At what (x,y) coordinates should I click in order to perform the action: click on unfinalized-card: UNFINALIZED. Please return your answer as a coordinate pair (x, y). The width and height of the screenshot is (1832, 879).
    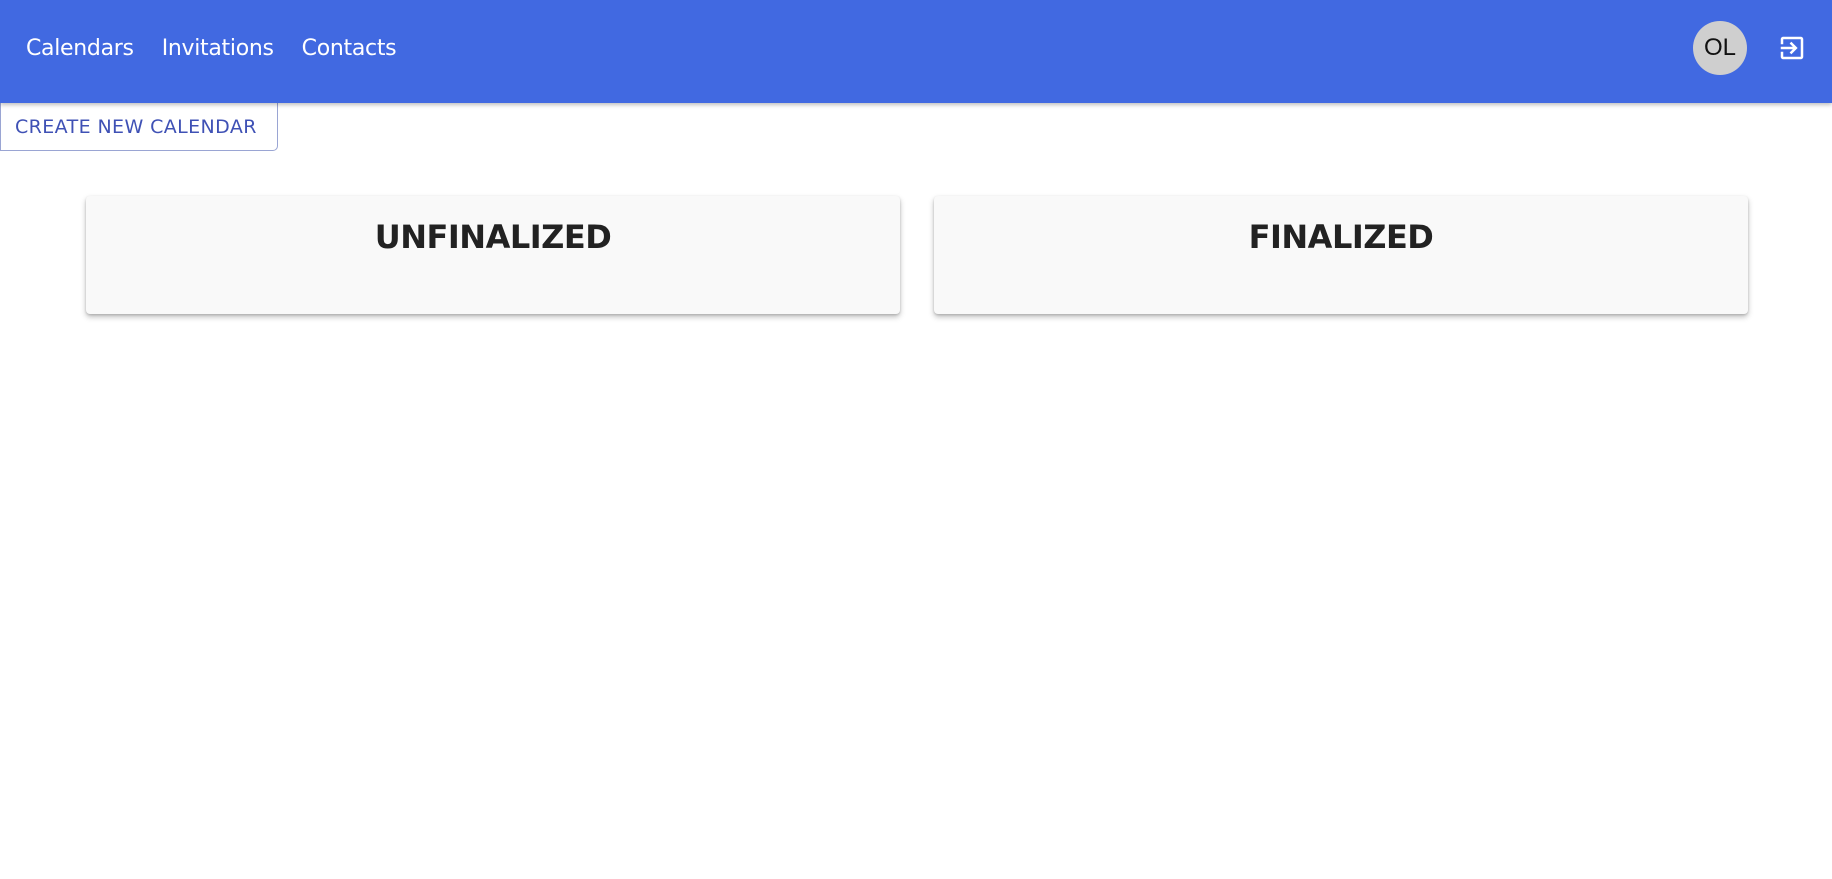
    Looking at the image, I should click on (493, 255).